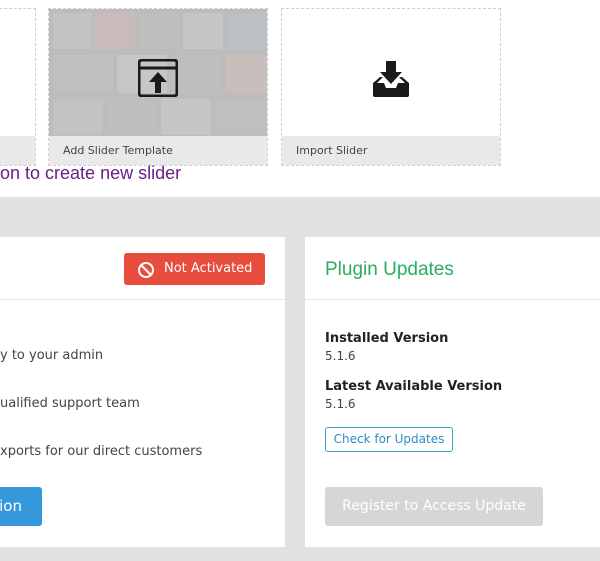 Image resolution: width=600 pixels, height=561 pixels. What do you see at coordinates (91, 173) in the screenshot?
I see `create-slider-hint: on to create new slider` at bounding box center [91, 173].